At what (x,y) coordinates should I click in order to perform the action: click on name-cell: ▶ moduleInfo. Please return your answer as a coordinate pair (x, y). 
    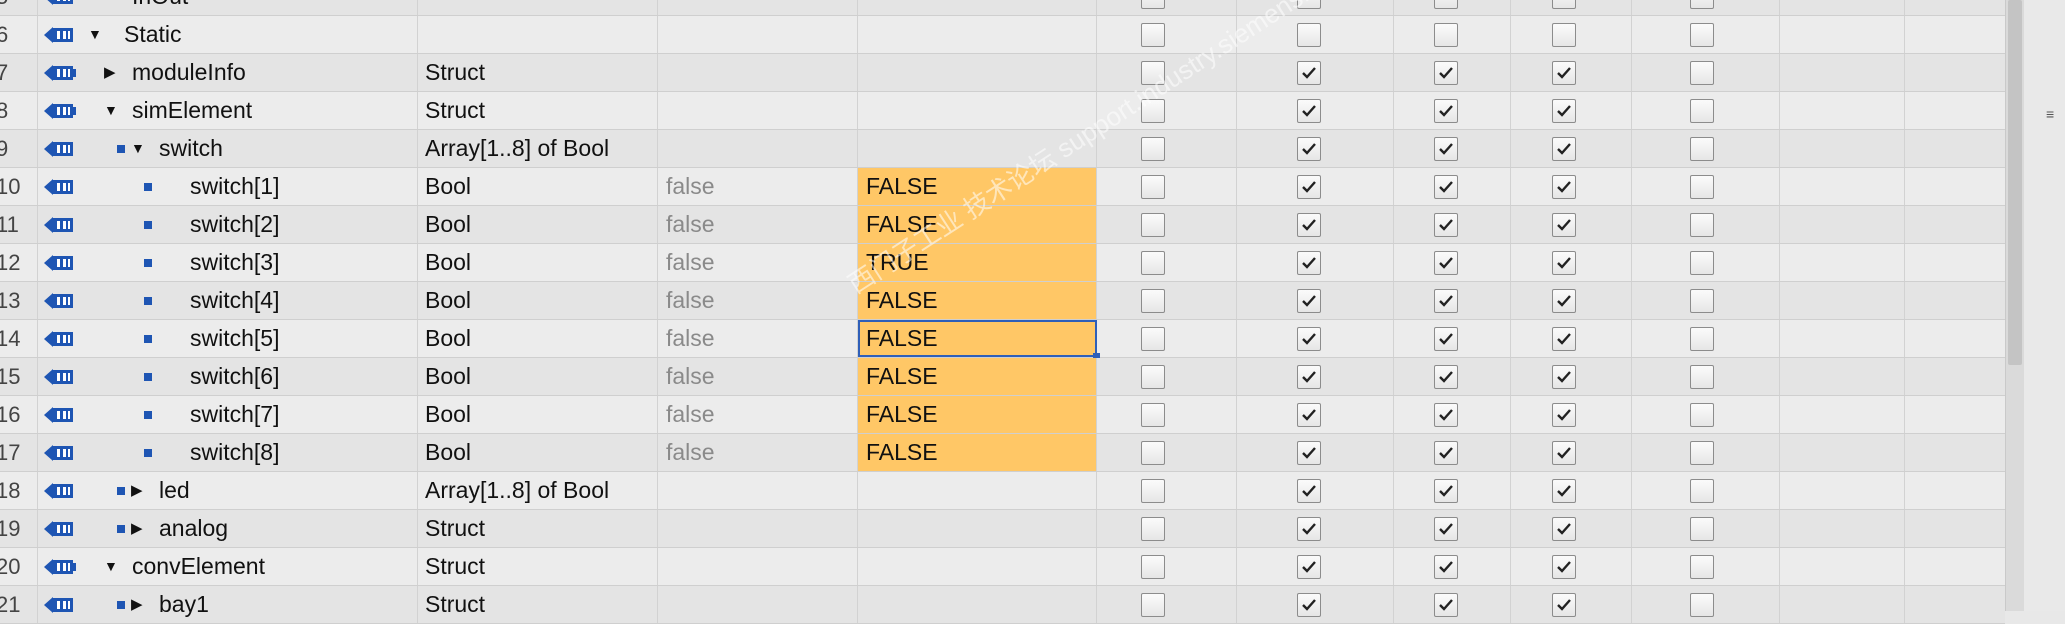
    Looking at the image, I should click on (247, 72).